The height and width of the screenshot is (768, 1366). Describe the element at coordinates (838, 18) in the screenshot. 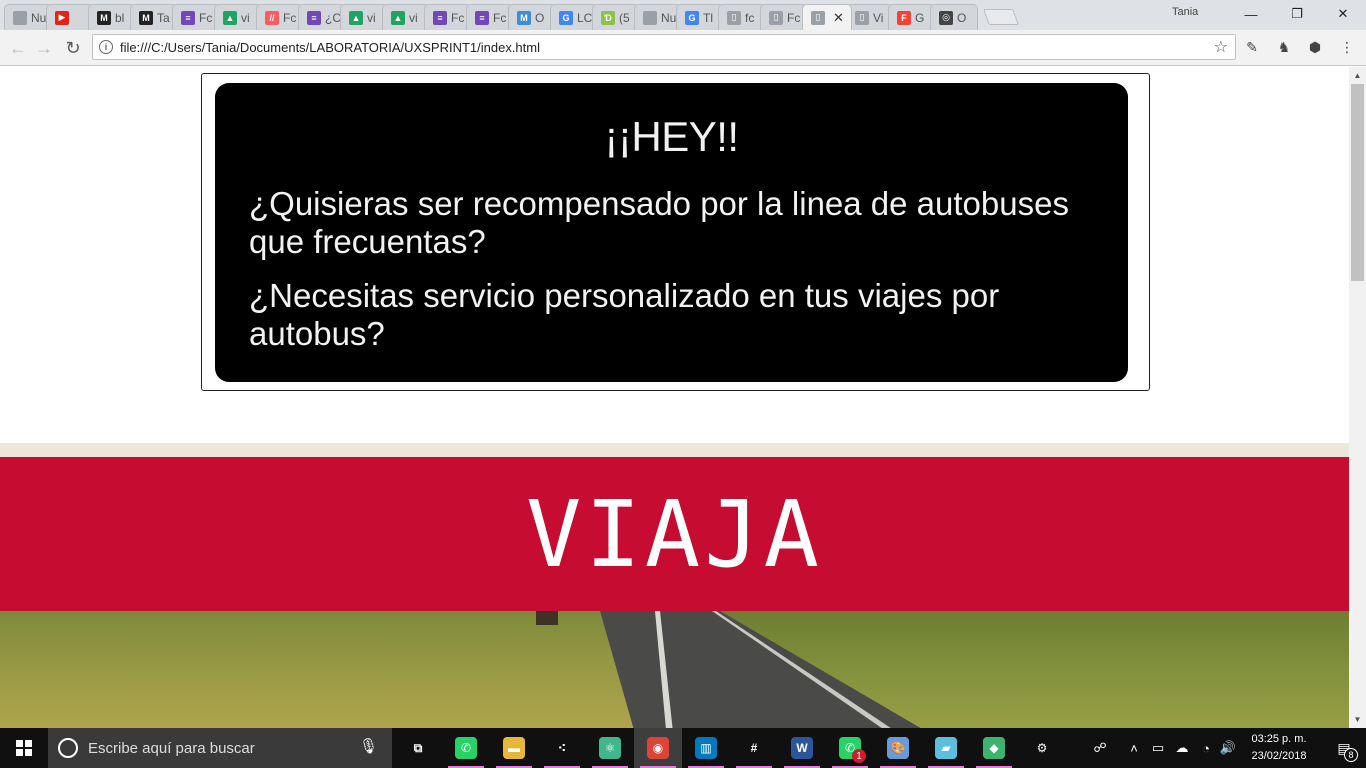

I see `tab-close-icon: ✕` at that location.